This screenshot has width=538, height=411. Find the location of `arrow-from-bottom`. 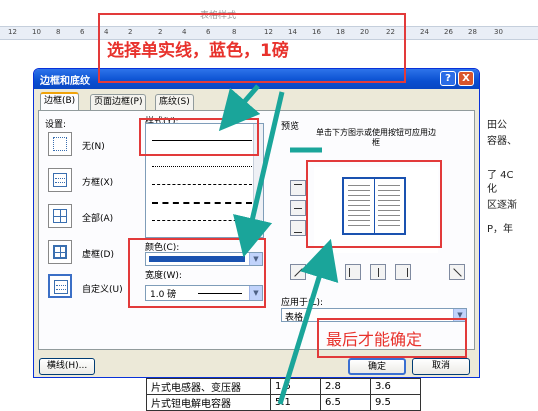

arrow-from-bottom is located at coordinates (308, 321).